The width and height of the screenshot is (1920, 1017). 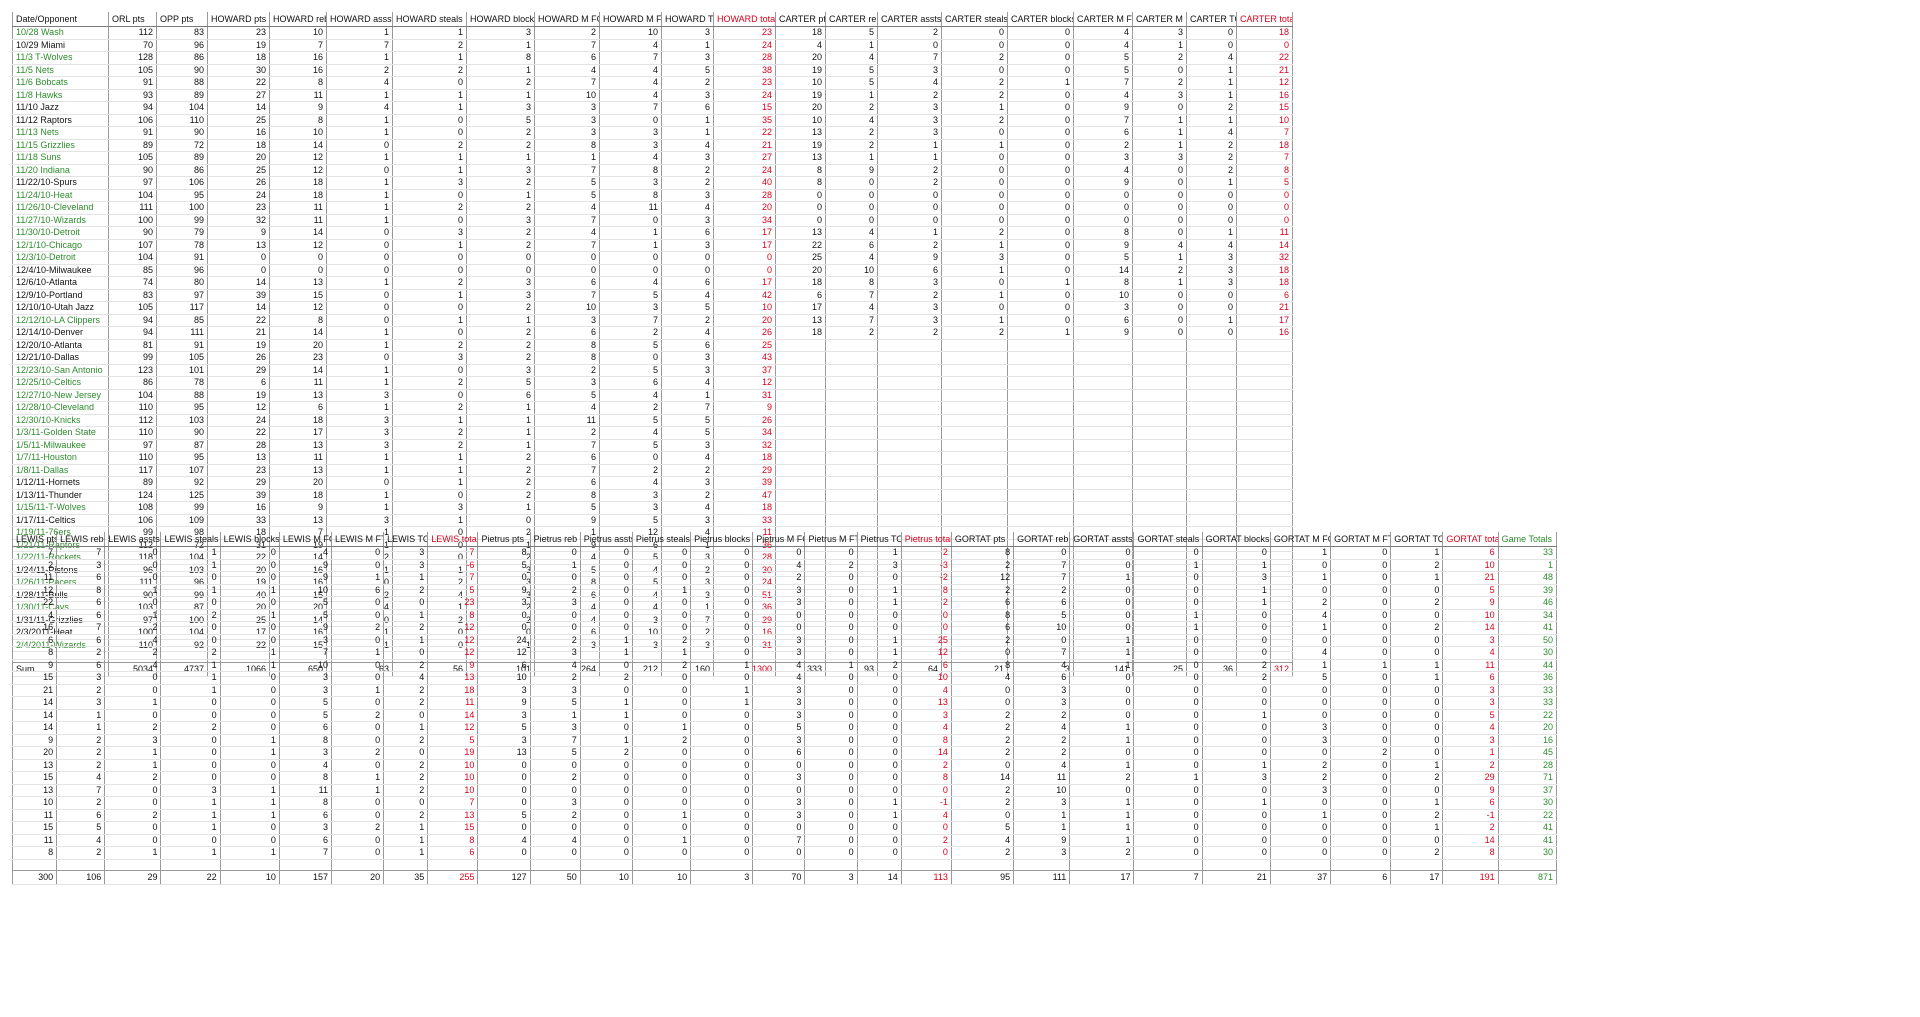 I want to click on stat-cell: 108, so click(x=132, y=508).